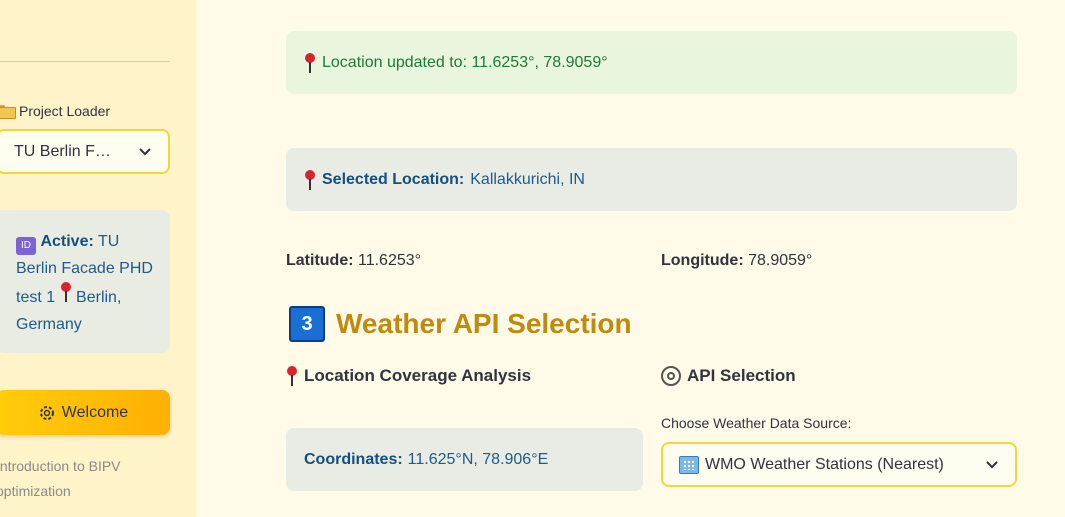 This screenshot has width=1065, height=517. What do you see at coordinates (85, 61) in the screenshot?
I see `sidebar-divider` at bounding box center [85, 61].